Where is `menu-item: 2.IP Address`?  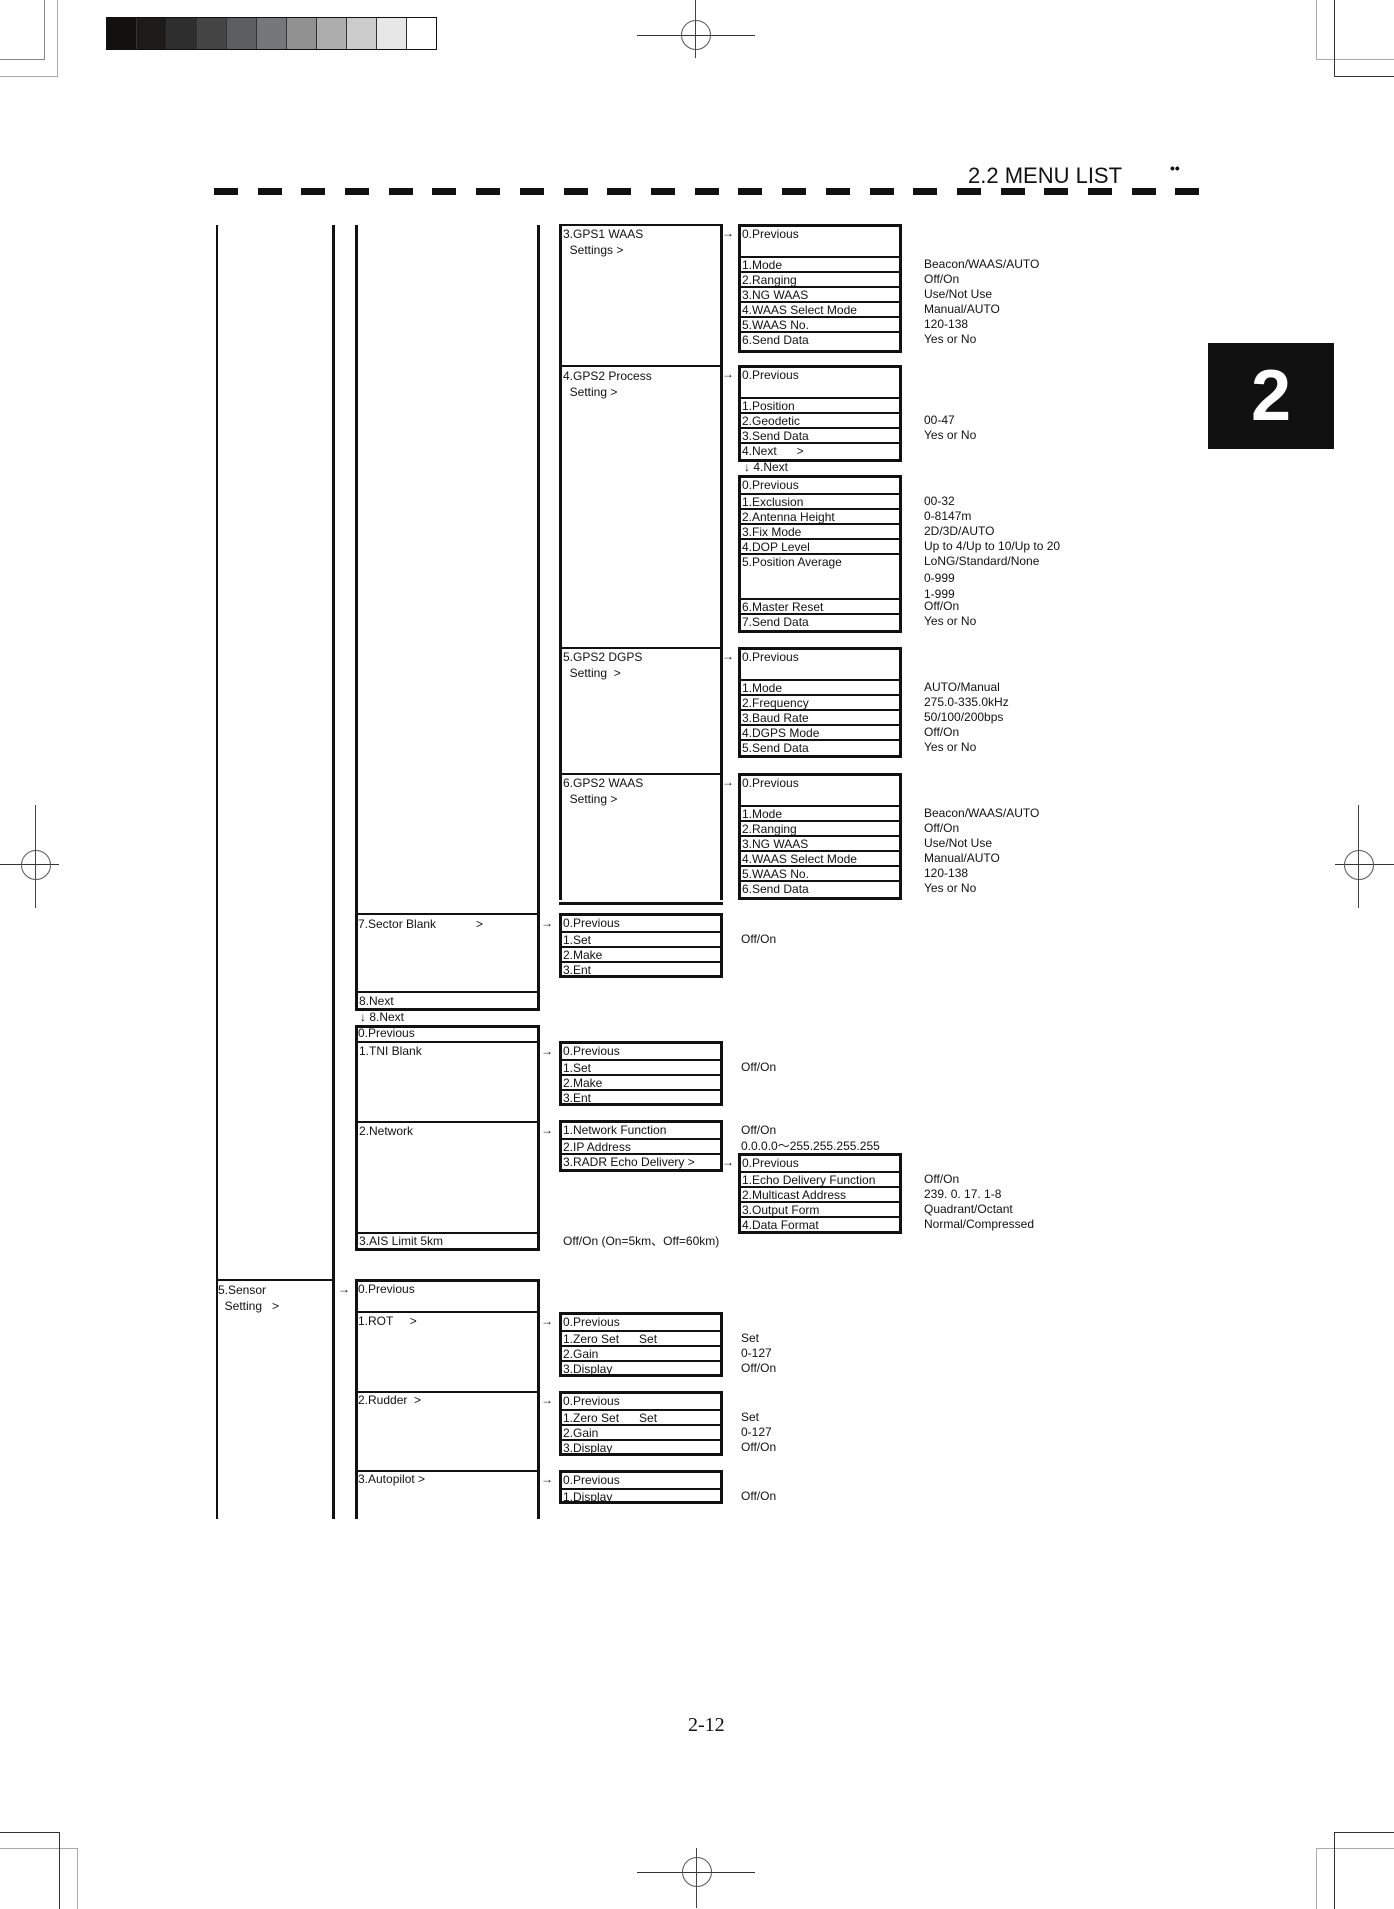 menu-item: 2.IP Address is located at coordinates (641, 1146).